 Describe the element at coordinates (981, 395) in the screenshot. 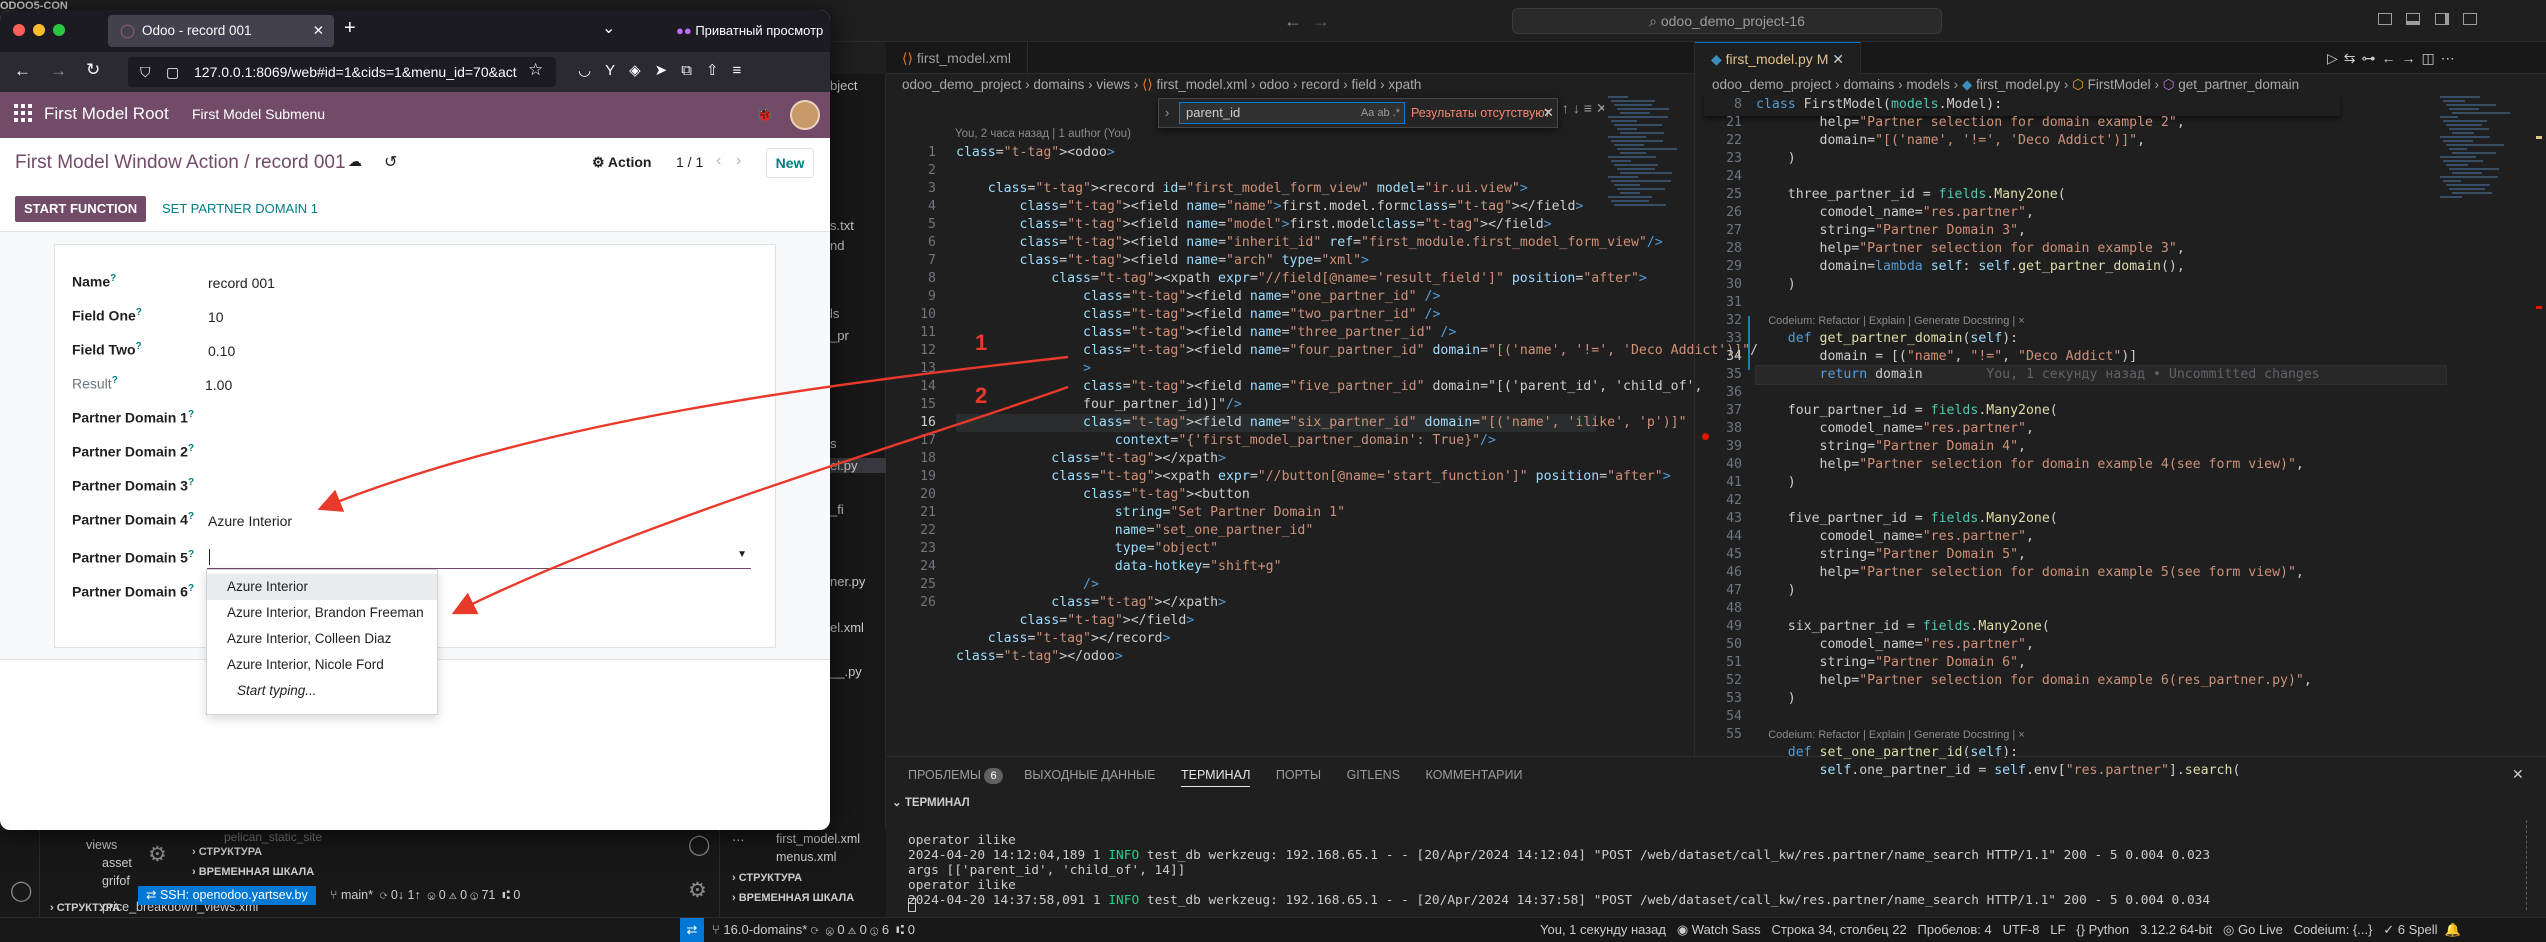

I see `annotation-label-2: 2` at that location.